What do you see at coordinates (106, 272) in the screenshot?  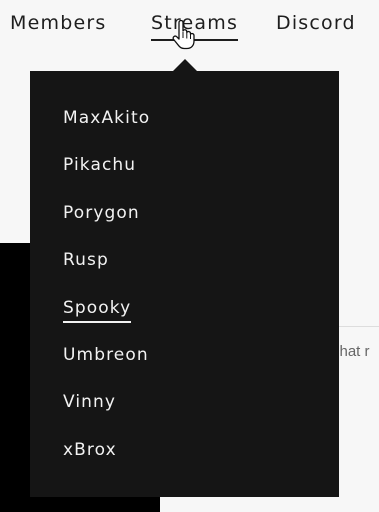 I see `dropdown-item-rusp: Rusp` at bounding box center [106, 272].